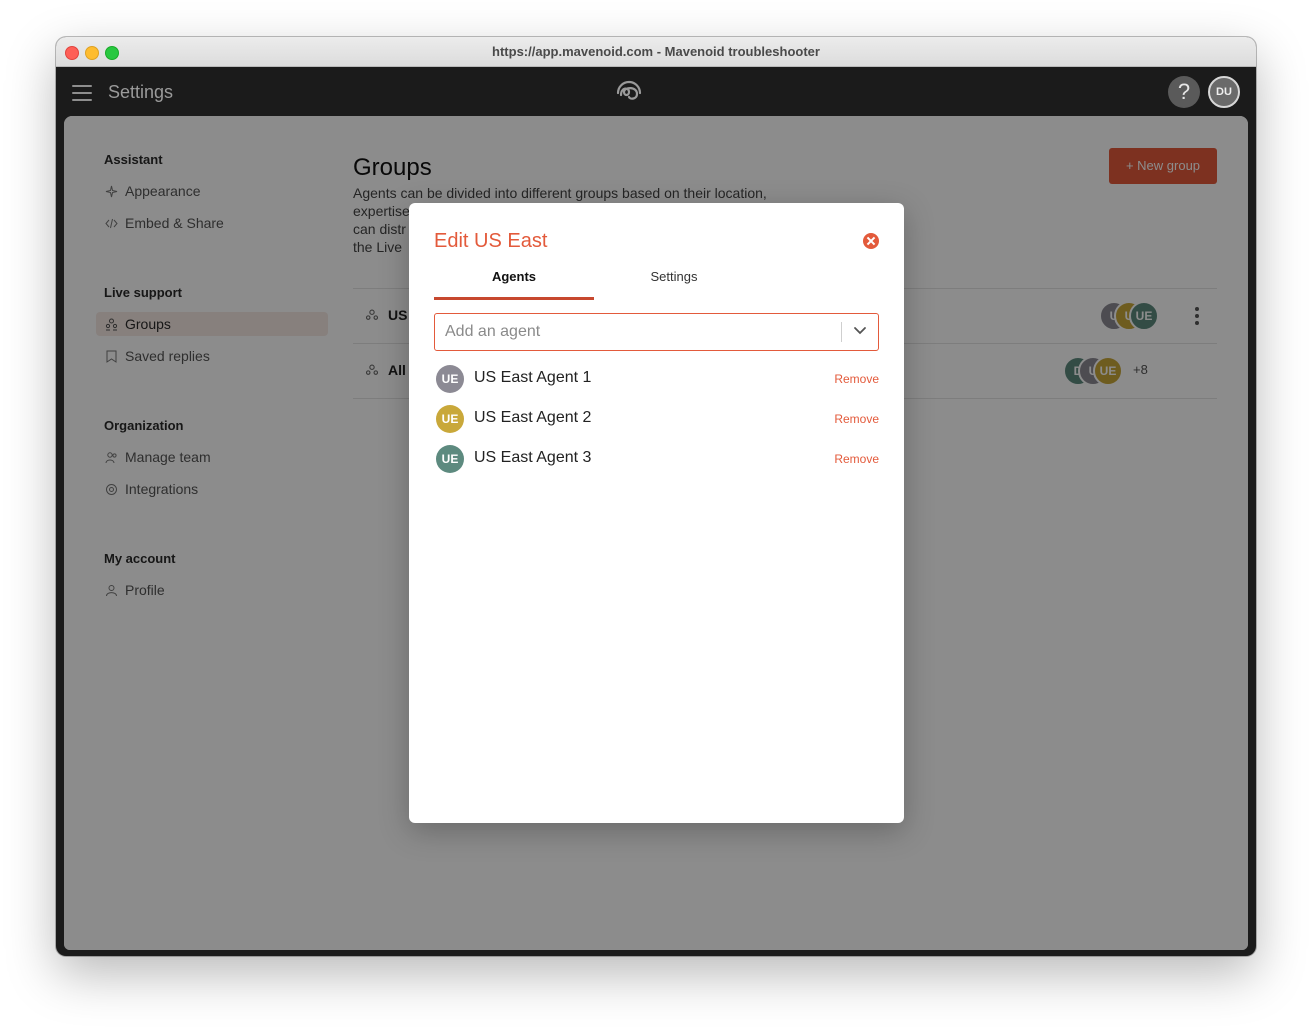 The image size is (1312, 1031). I want to click on chevron-down-icon, so click(860, 331).